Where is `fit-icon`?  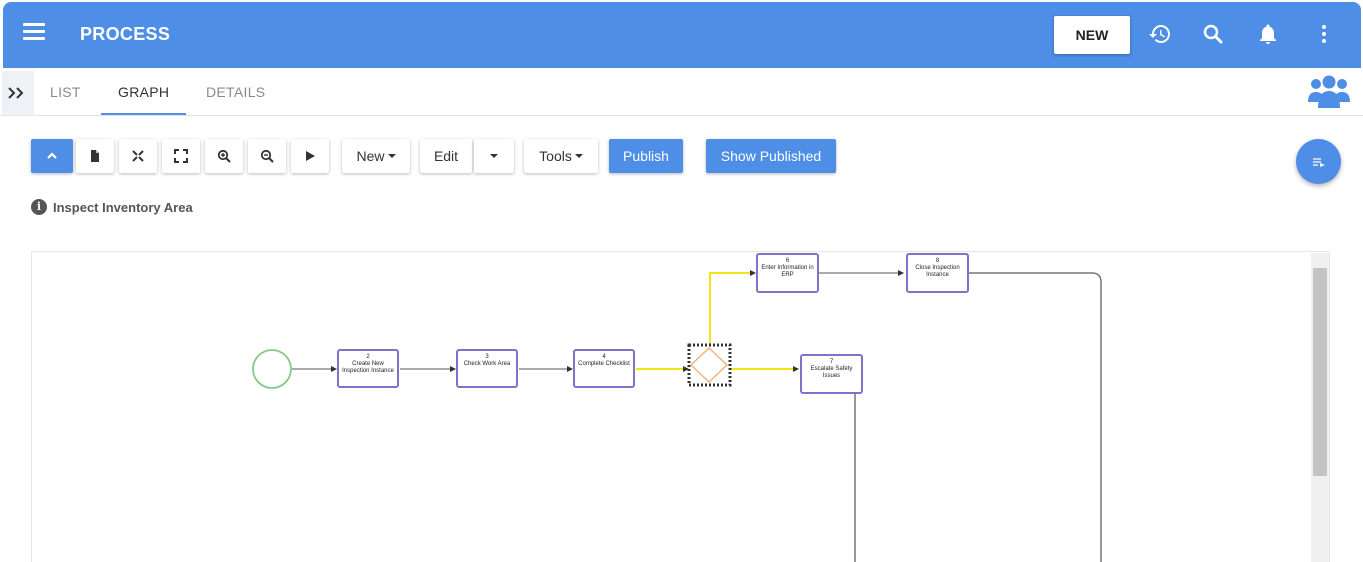
fit-icon is located at coordinates (138, 156).